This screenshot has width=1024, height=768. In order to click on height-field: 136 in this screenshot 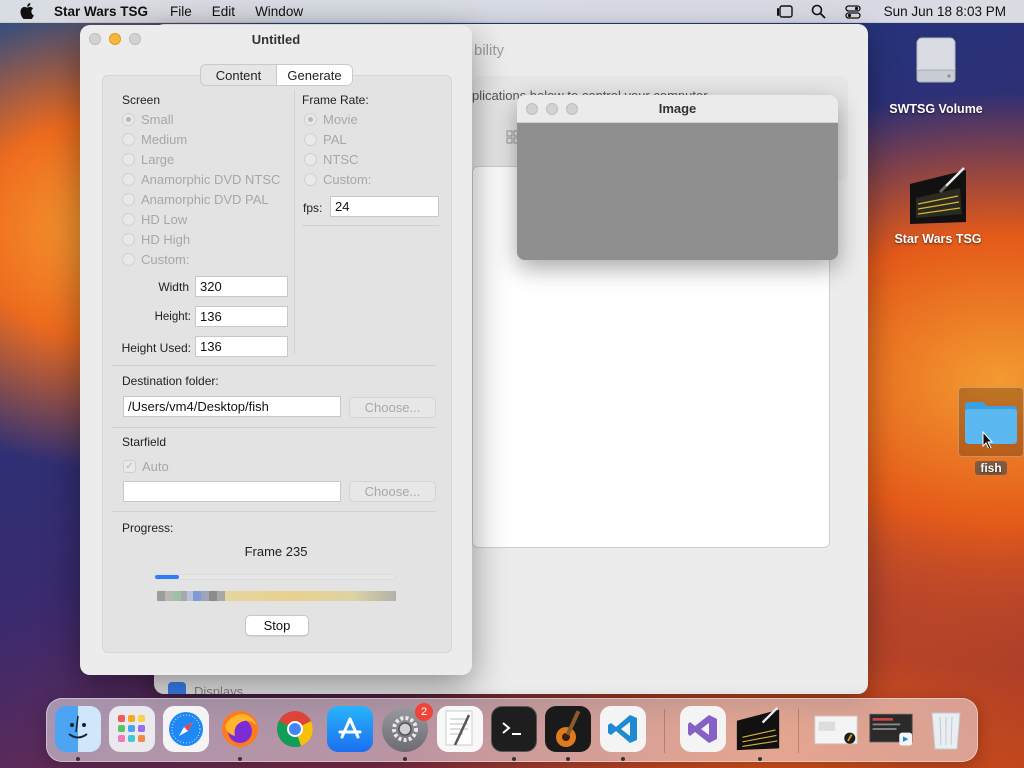, I will do `click(241, 316)`.